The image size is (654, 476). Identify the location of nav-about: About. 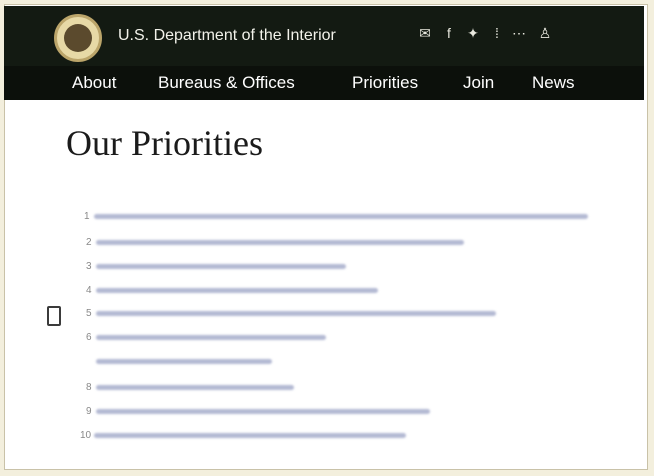
(94, 83).